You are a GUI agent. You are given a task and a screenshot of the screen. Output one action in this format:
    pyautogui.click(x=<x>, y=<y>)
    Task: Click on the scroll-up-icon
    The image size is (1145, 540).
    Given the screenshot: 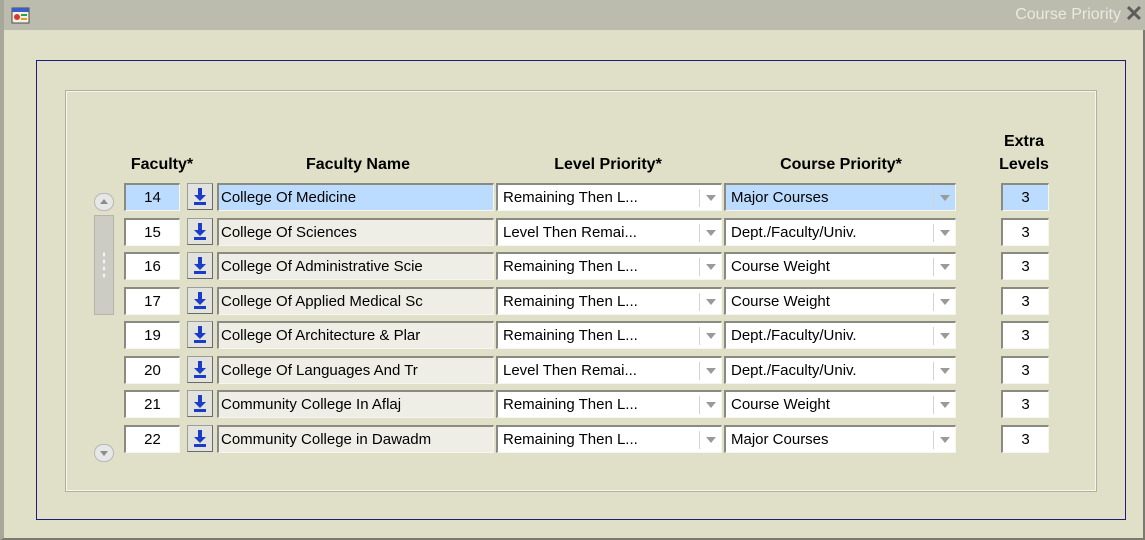 What is the action you would take?
    pyautogui.click(x=104, y=202)
    